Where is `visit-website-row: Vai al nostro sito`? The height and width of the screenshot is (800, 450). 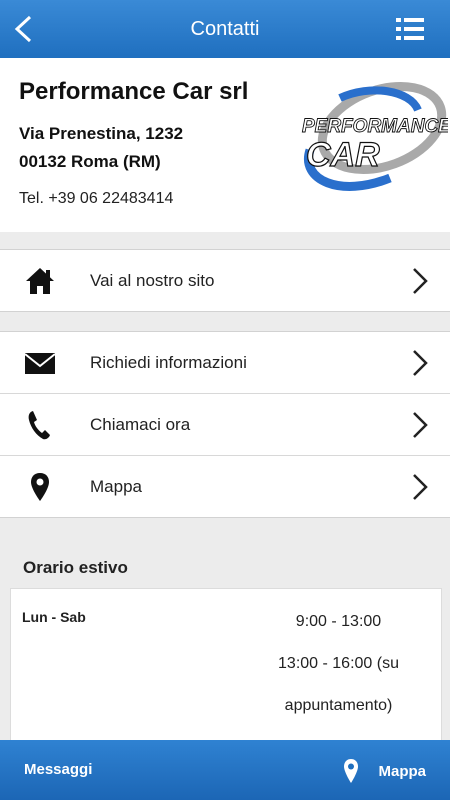 visit-website-row: Vai al nostro sito is located at coordinates (225, 280).